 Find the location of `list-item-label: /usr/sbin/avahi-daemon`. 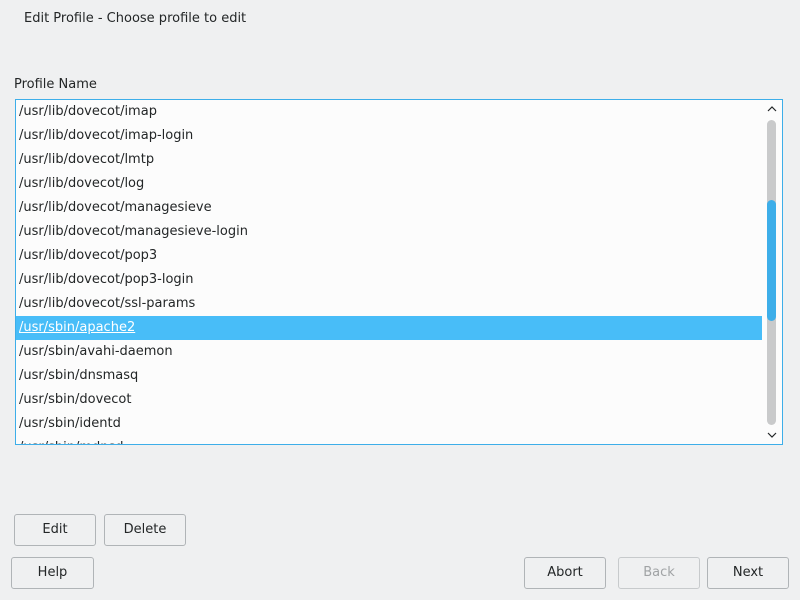

list-item-label: /usr/sbin/avahi-daemon is located at coordinates (96, 351).